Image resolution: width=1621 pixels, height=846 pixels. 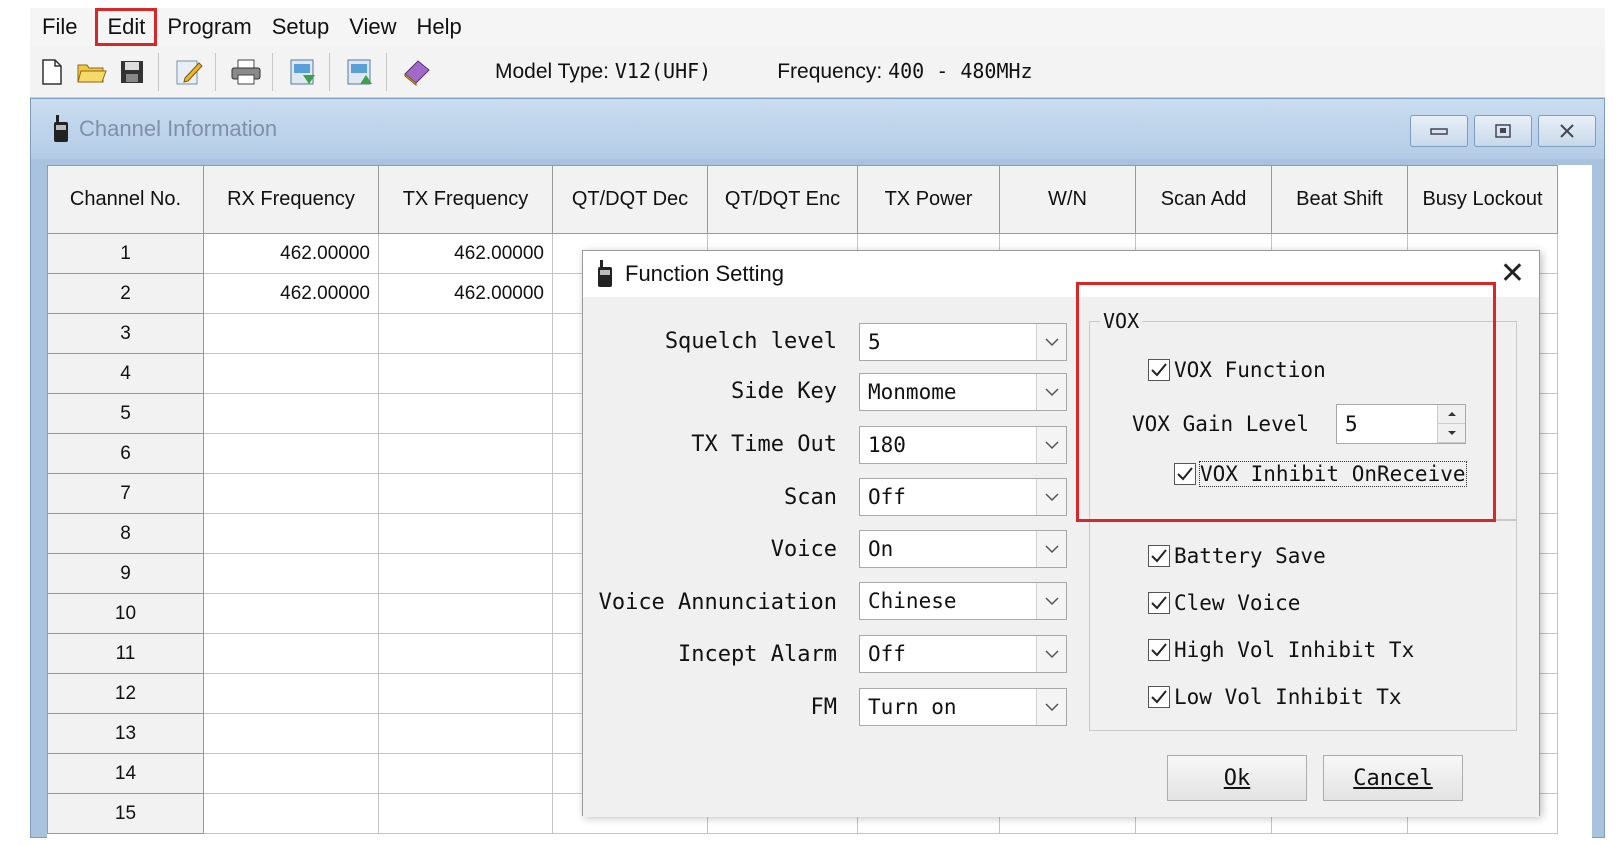 I want to click on minimize-icon, so click(x=1439, y=131).